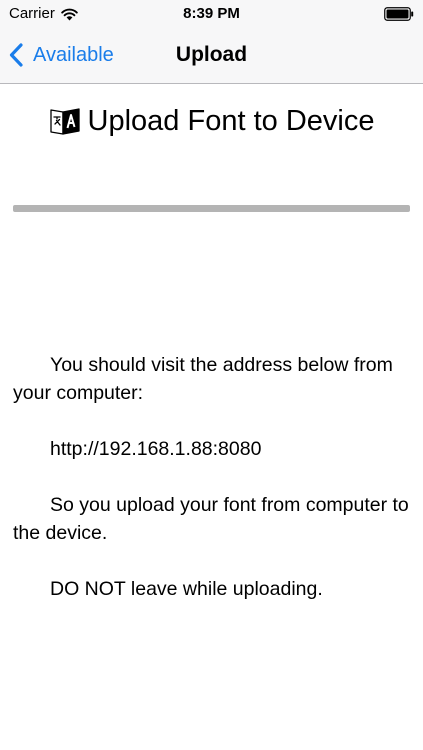  I want to click on page-title-row: Upload Font to Device, so click(211, 121).